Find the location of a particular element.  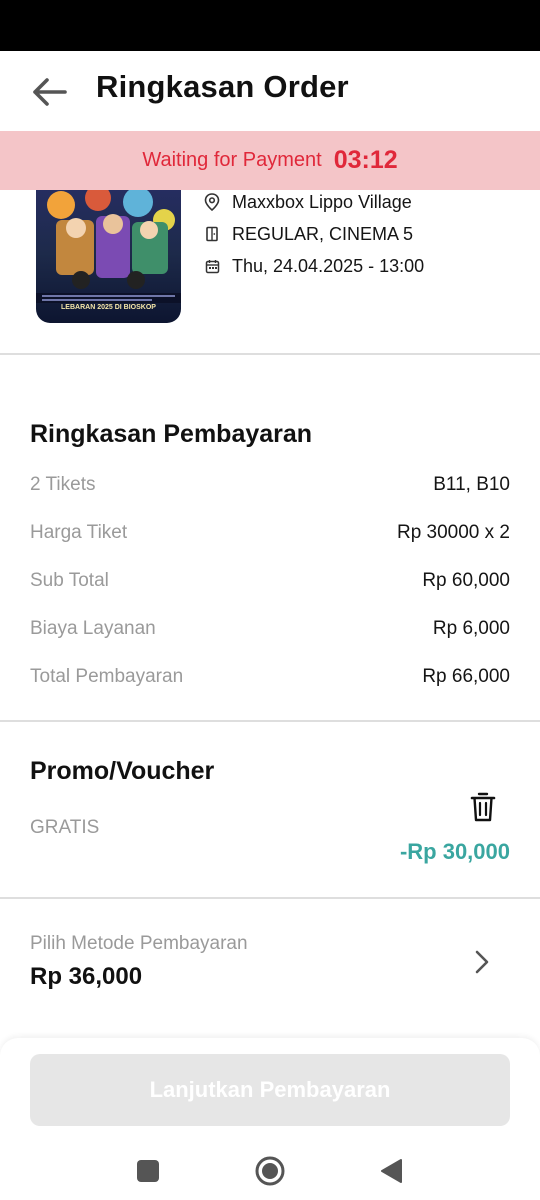

recent-apps-button is located at coordinates (148, 1171).